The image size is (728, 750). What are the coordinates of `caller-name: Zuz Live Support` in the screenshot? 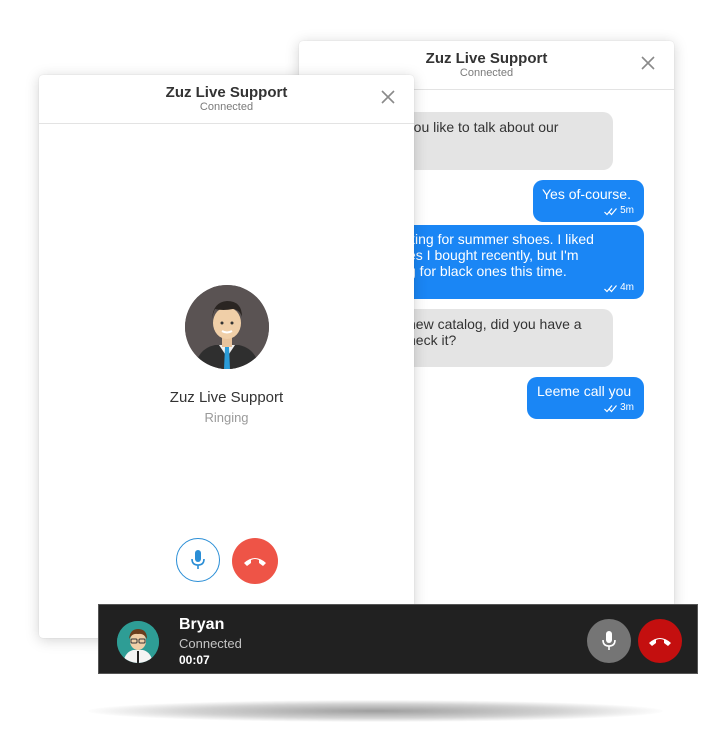 It's located at (226, 397).